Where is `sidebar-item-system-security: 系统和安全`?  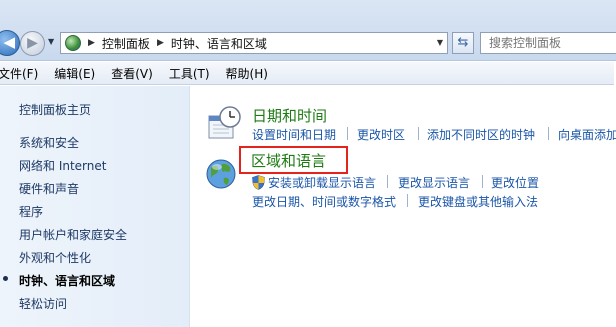 sidebar-item-system-security: 系统和安全 is located at coordinates (49, 142).